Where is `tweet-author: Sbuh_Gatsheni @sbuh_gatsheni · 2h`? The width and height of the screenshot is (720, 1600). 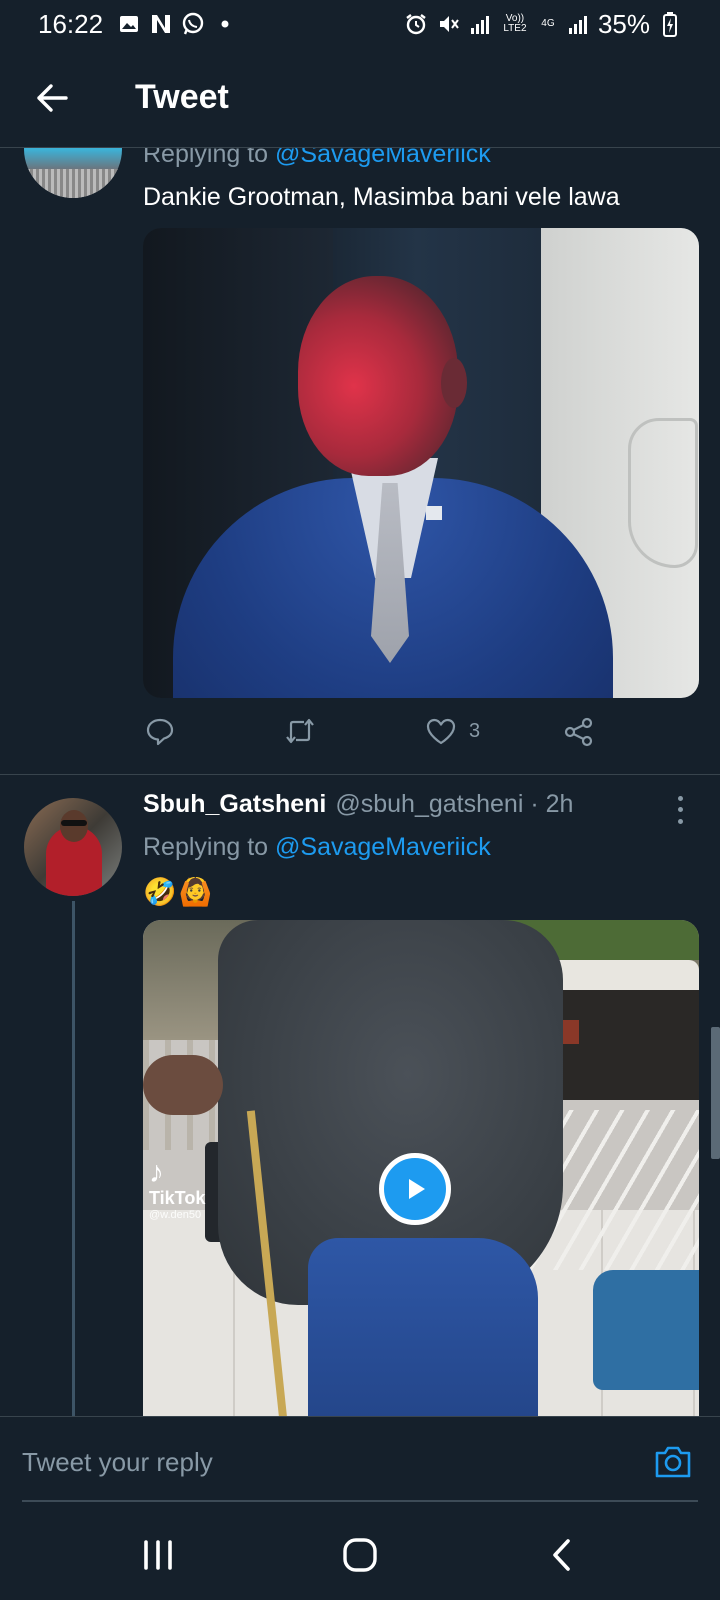
tweet-author: Sbuh_Gatsheni @sbuh_gatsheni · 2h is located at coordinates (358, 804).